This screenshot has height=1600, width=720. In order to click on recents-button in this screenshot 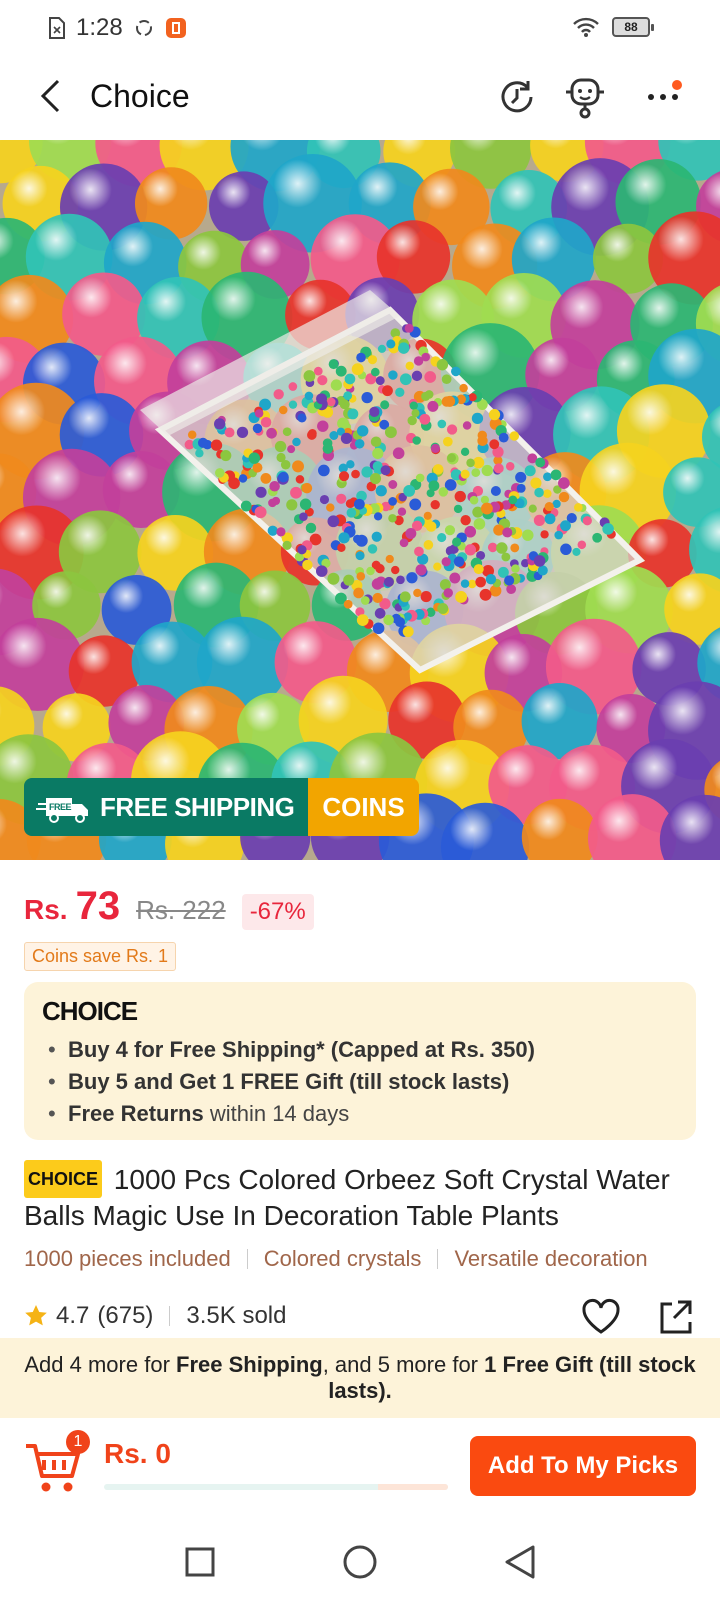, I will do `click(200, 1562)`.